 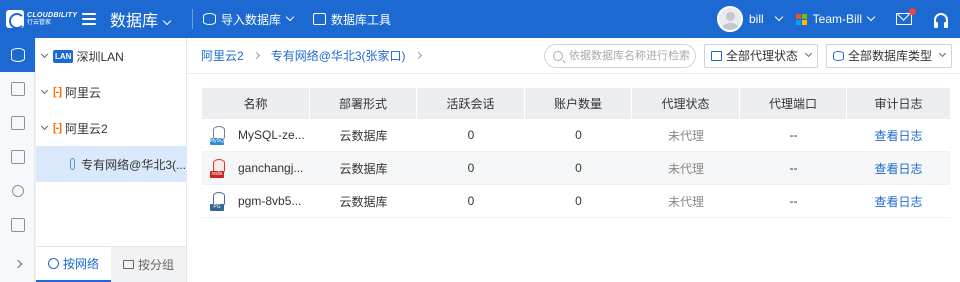 I want to click on rail-db-list, so click(x=17, y=157).